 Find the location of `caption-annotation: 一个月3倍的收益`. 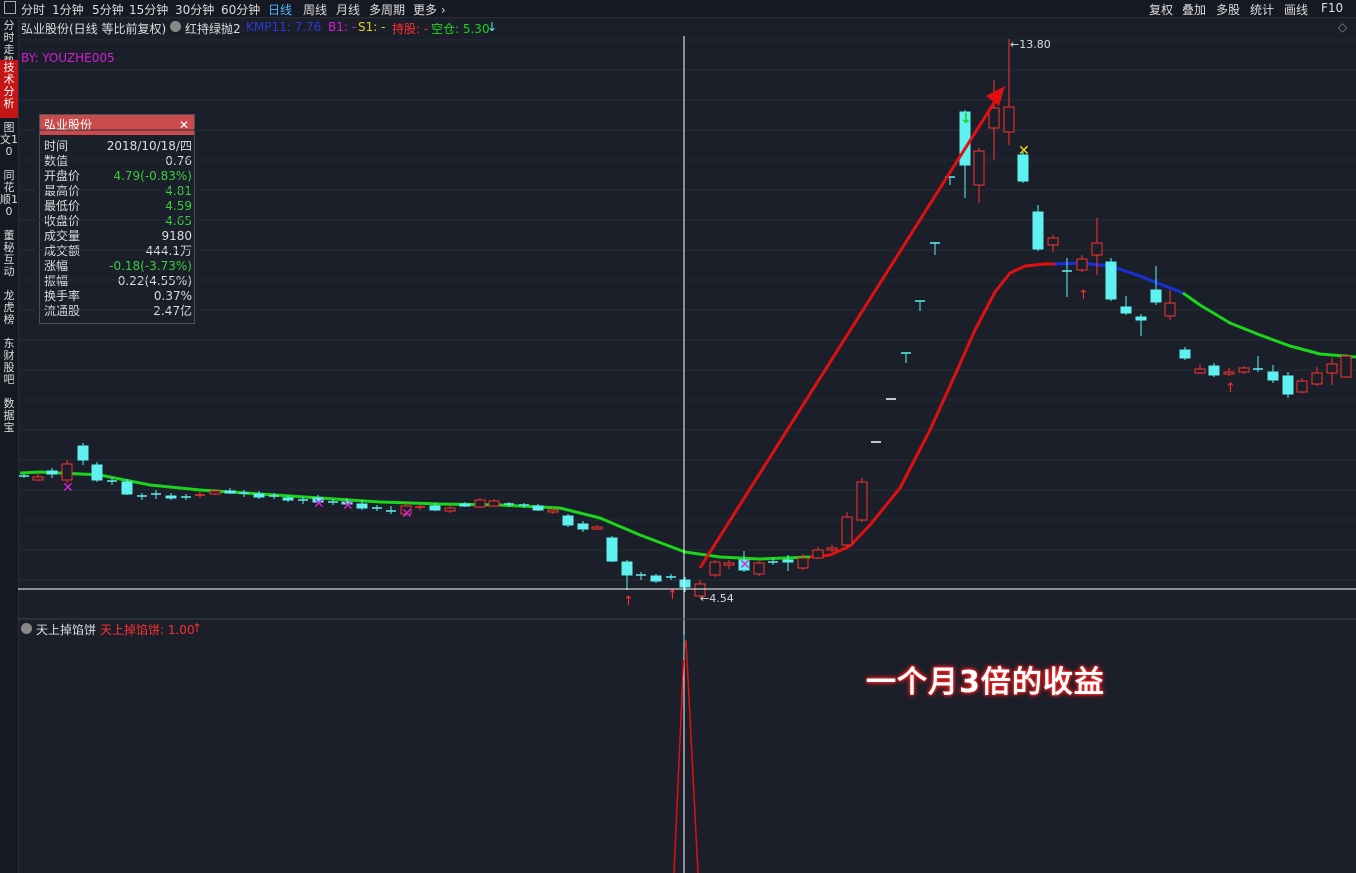

caption-annotation: 一个月3倍的收益 is located at coordinates (985, 682).